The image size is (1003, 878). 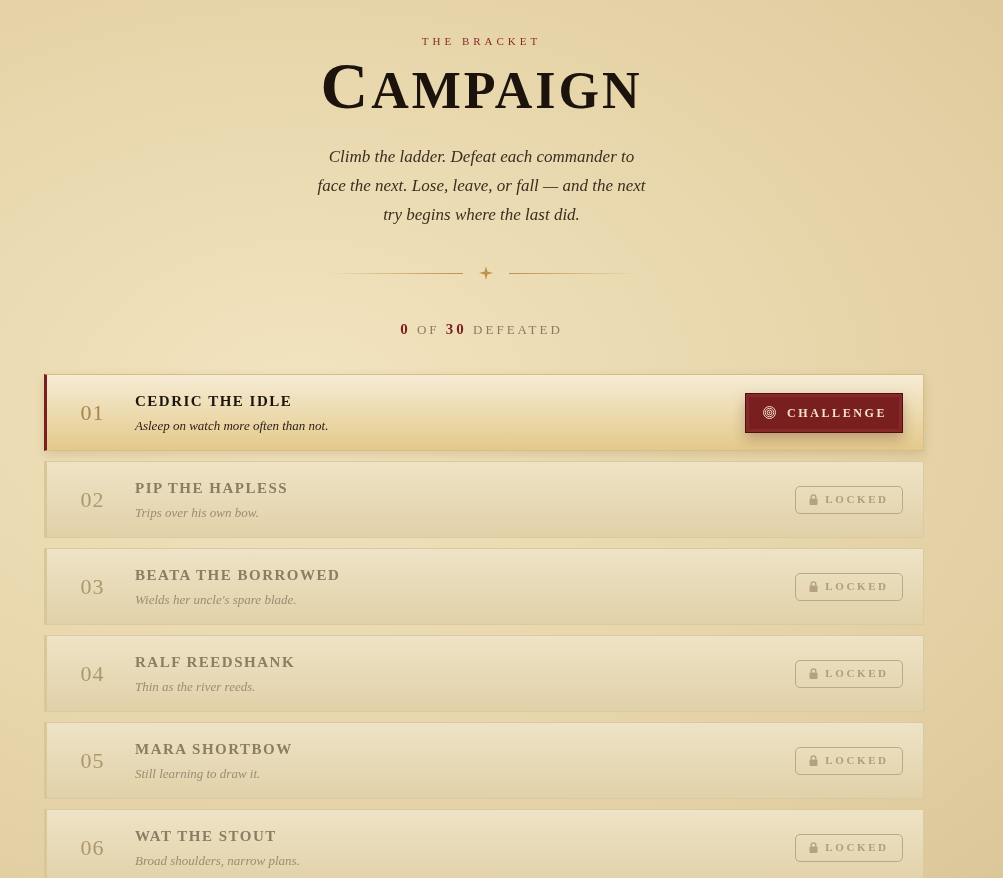 I want to click on rank-number: 02, so click(x=92, y=499).